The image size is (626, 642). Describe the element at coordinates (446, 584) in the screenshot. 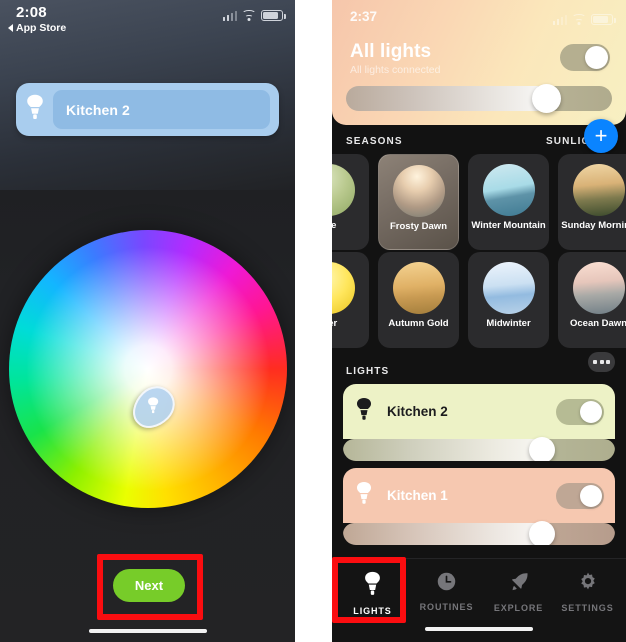

I see `clock-icon` at that location.